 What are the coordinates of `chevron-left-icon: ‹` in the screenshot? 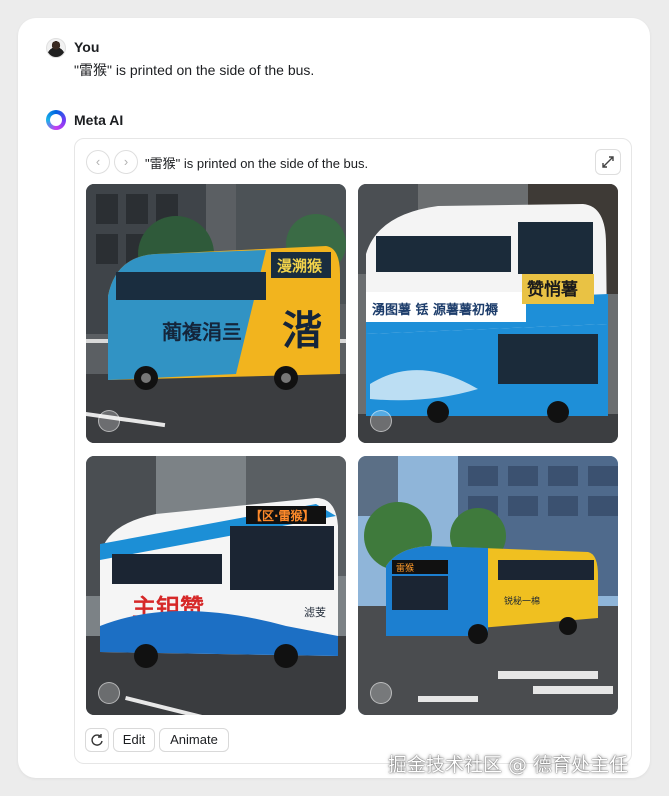 It's located at (98, 162).